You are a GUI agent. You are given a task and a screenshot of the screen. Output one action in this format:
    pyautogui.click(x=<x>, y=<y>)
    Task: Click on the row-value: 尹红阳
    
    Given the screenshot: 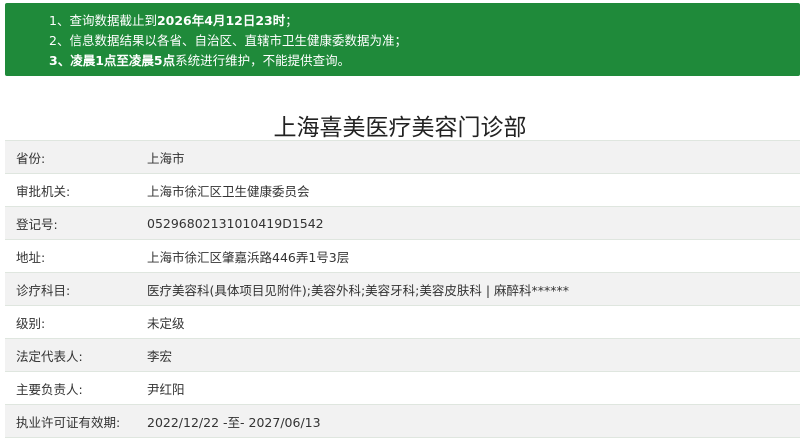 What is the action you would take?
    pyautogui.click(x=166, y=389)
    